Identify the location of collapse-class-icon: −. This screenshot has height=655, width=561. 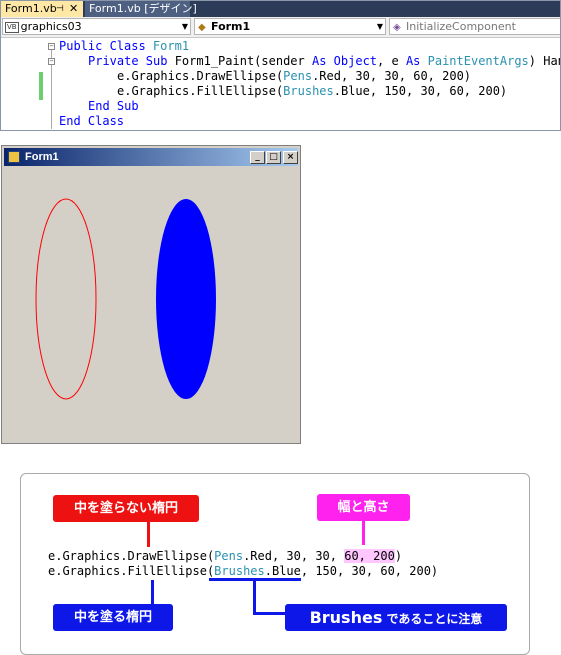
(51, 46).